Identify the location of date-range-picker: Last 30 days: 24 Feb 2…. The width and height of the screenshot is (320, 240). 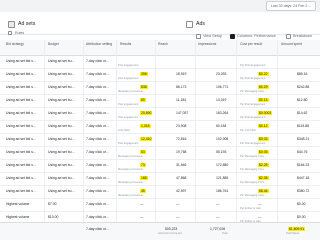
(290, 6).